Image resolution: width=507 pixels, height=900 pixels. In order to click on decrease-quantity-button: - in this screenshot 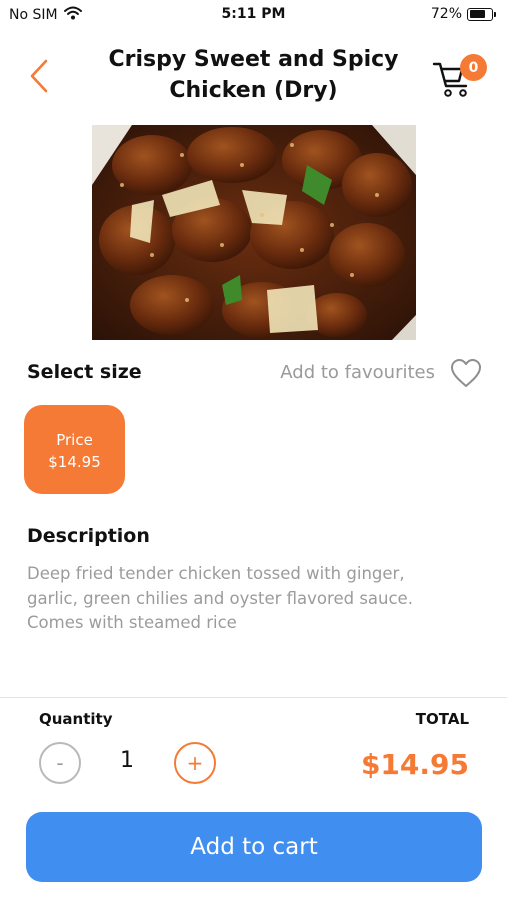, I will do `click(60, 763)`.